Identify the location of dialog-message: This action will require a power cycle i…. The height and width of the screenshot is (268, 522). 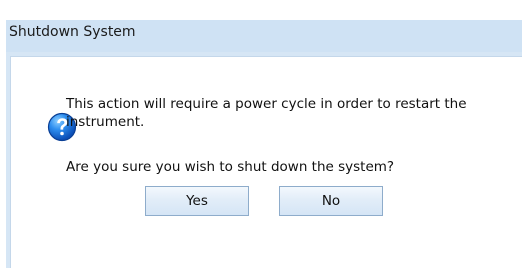
(291, 113).